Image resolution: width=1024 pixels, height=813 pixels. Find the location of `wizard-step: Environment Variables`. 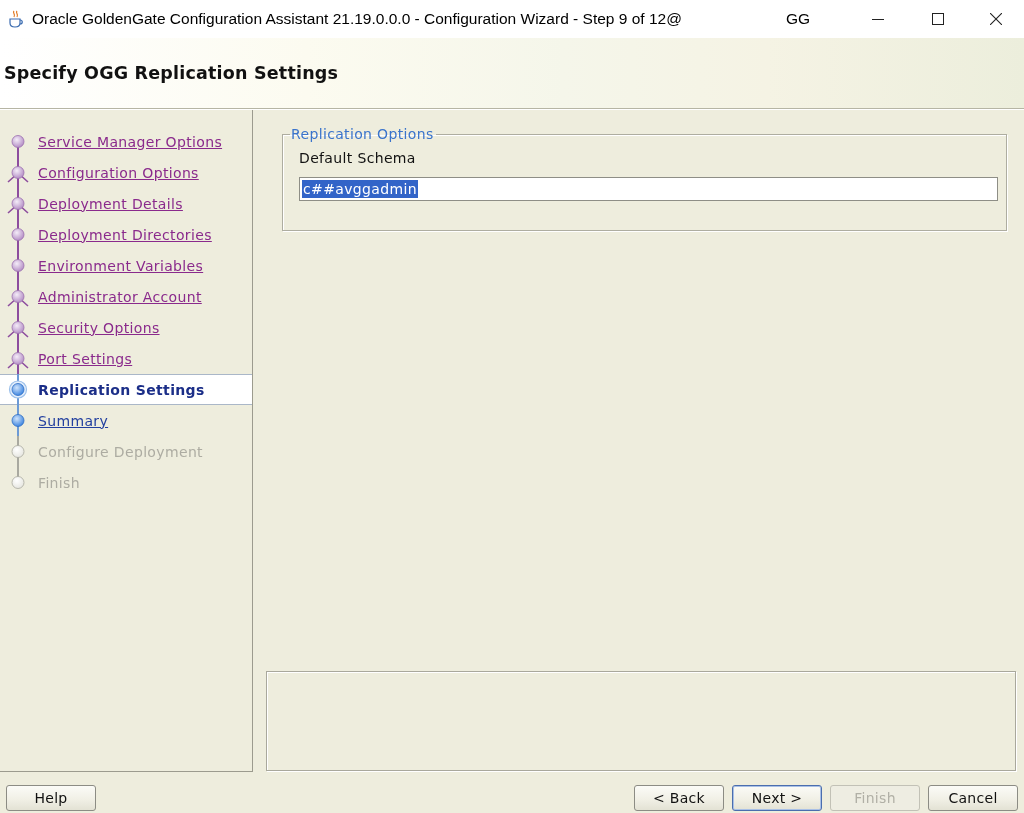

wizard-step: Environment Variables is located at coordinates (126, 265).